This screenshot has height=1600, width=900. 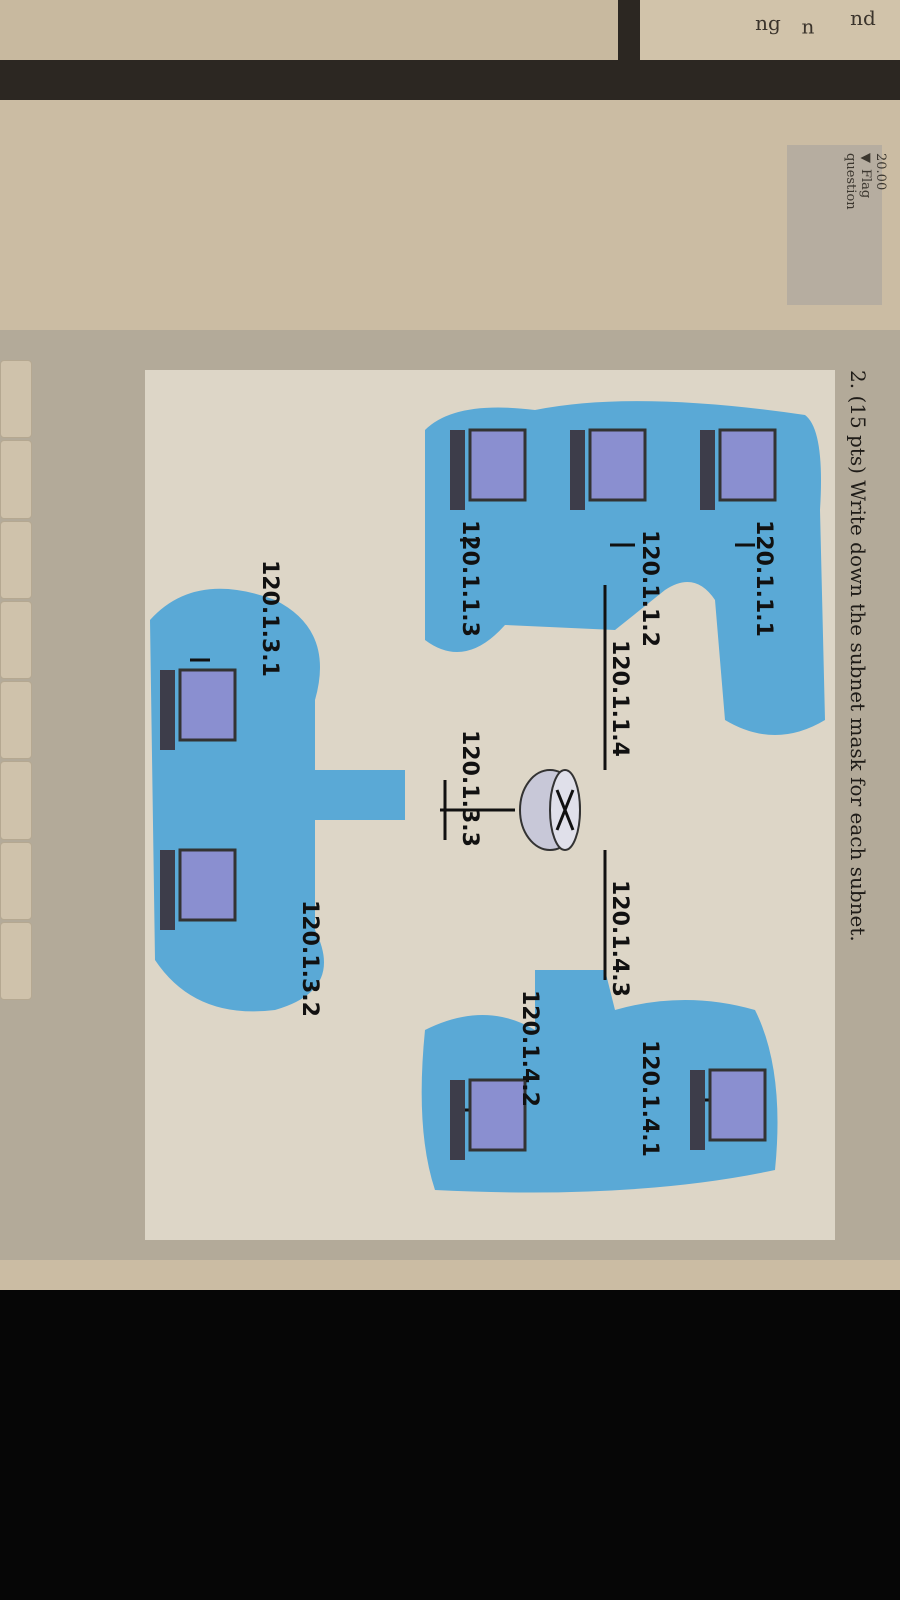 I want to click on nav-fragment: n, so click(x=808, y=26).